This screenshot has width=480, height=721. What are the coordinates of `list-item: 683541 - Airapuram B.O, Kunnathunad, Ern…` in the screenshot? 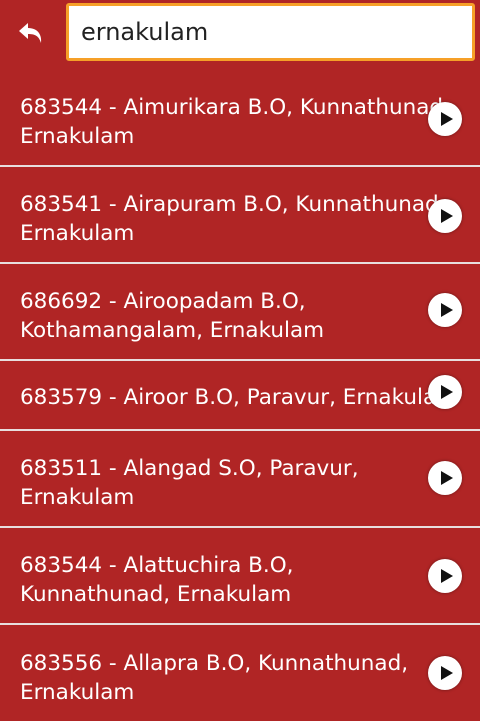 It's located at (240, 215).